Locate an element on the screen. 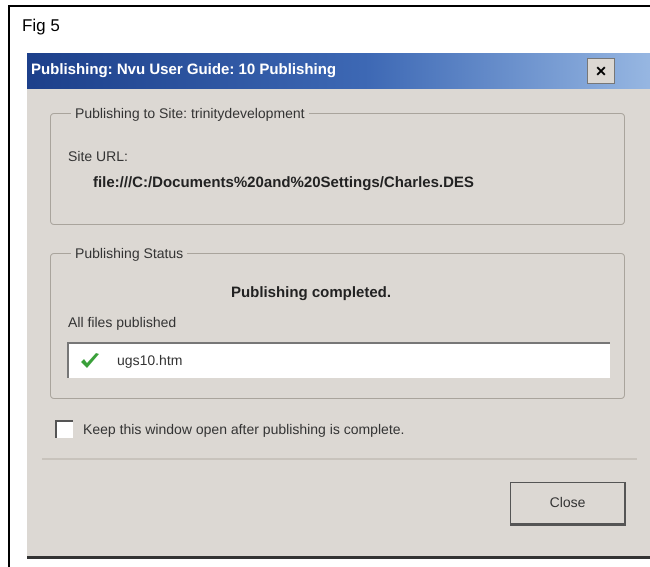 The image size is (650, 567). close-dialog-button: Close is located at coordinates (568, 504).